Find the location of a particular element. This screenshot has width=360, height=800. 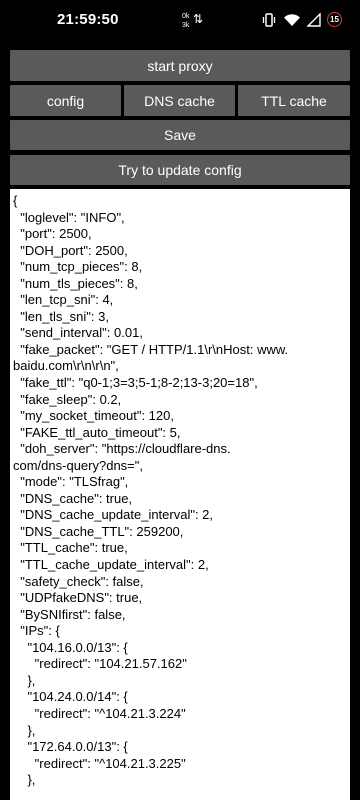

status-icons: 15 is located at coordinates (301, 19).